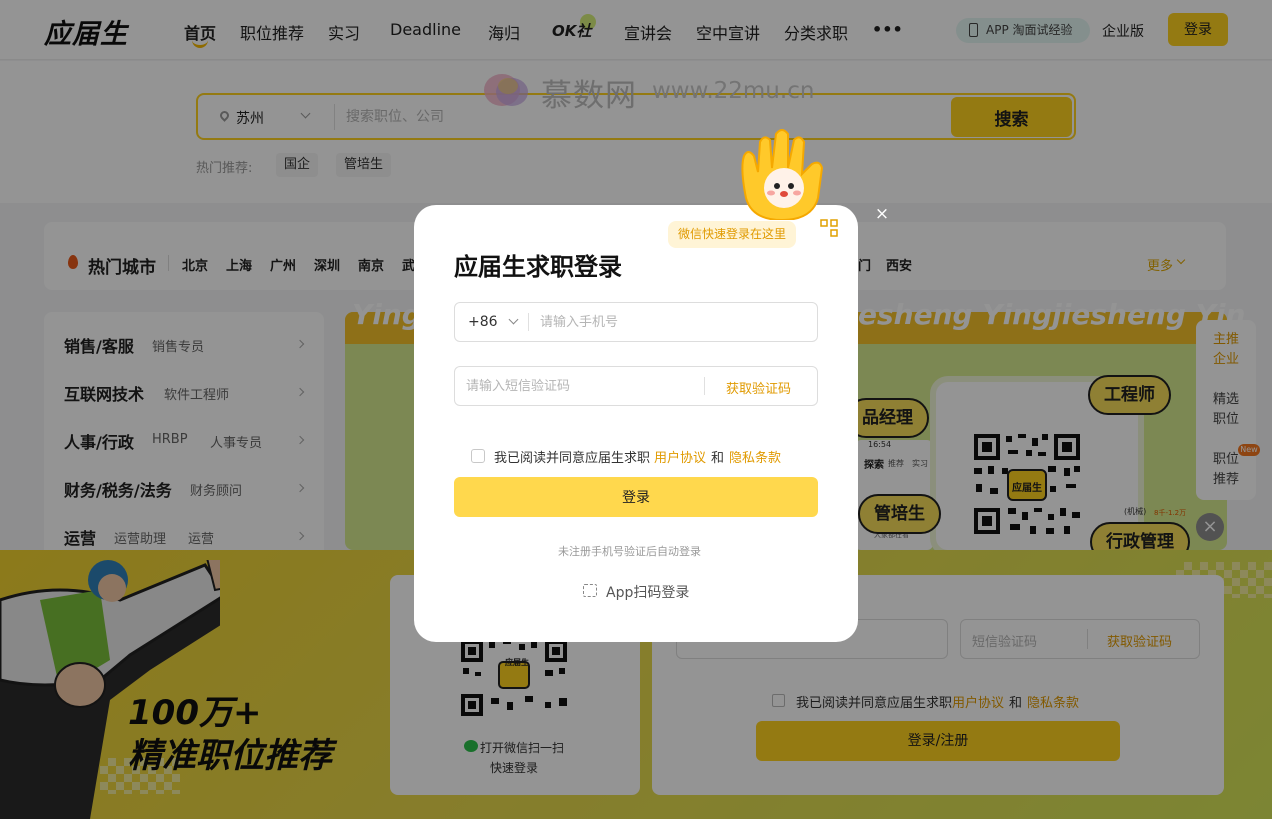  I want to click on agree-text: 我已阅读并同意应届生求职 用户协议和隐私条款, so click(637, 456).